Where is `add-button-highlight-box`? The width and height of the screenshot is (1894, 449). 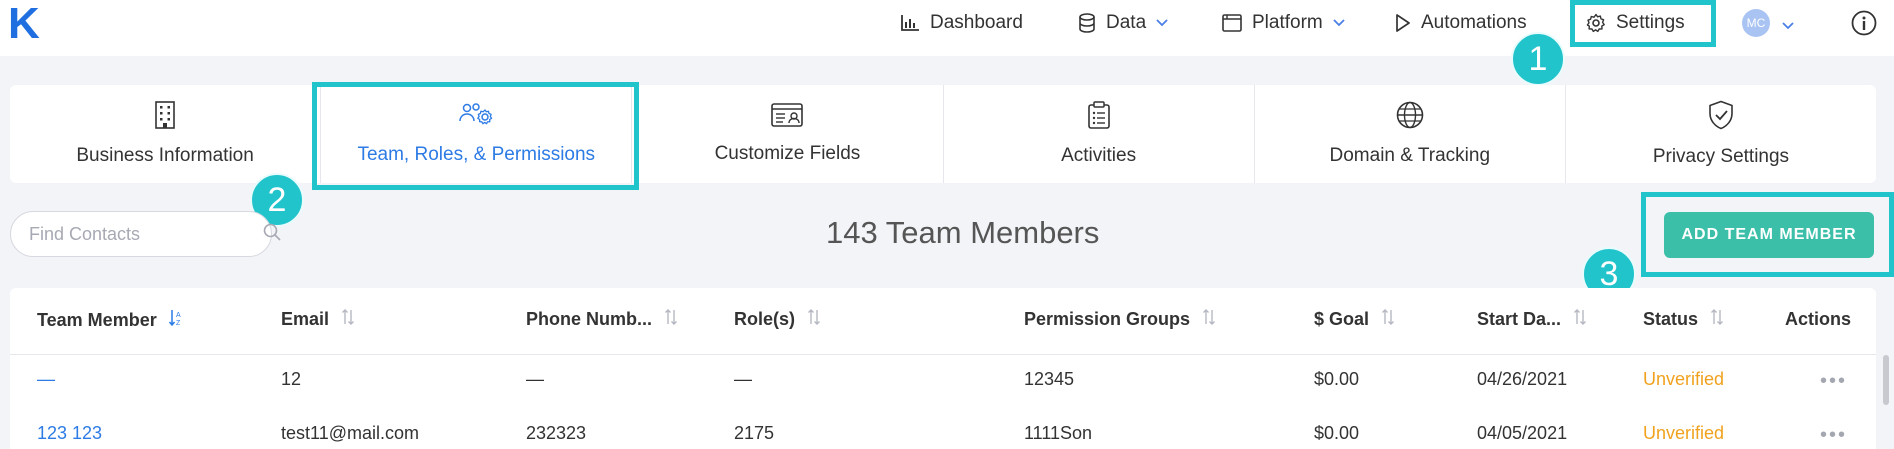 add-button-highlight-box is located at coordinates (1767, 234).